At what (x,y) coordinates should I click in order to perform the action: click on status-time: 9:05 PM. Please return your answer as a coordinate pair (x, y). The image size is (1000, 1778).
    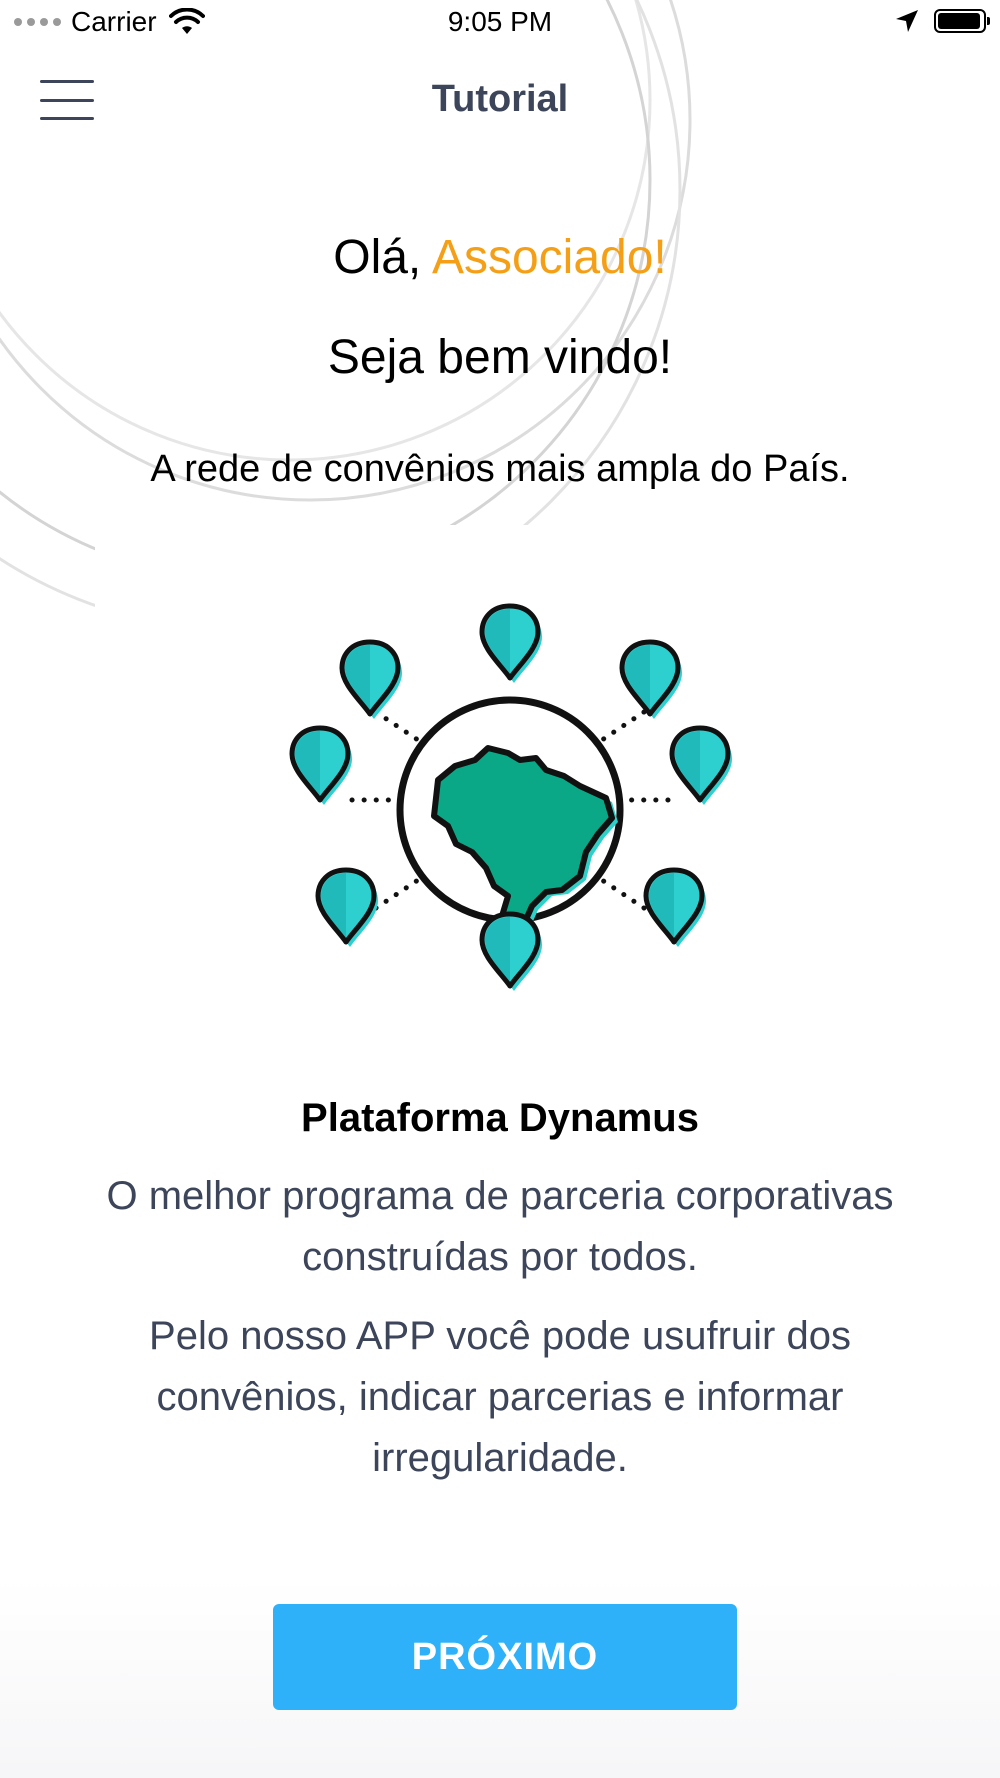
    Looking at the image, I should click on (500, 21).